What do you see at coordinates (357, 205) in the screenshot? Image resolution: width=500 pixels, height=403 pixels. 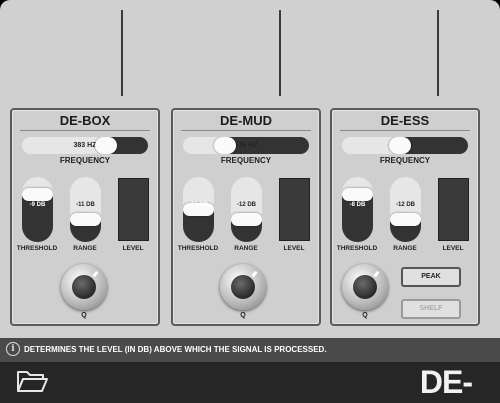 I see `threshold-value: -8 DB` at bounding box center [357, 205].